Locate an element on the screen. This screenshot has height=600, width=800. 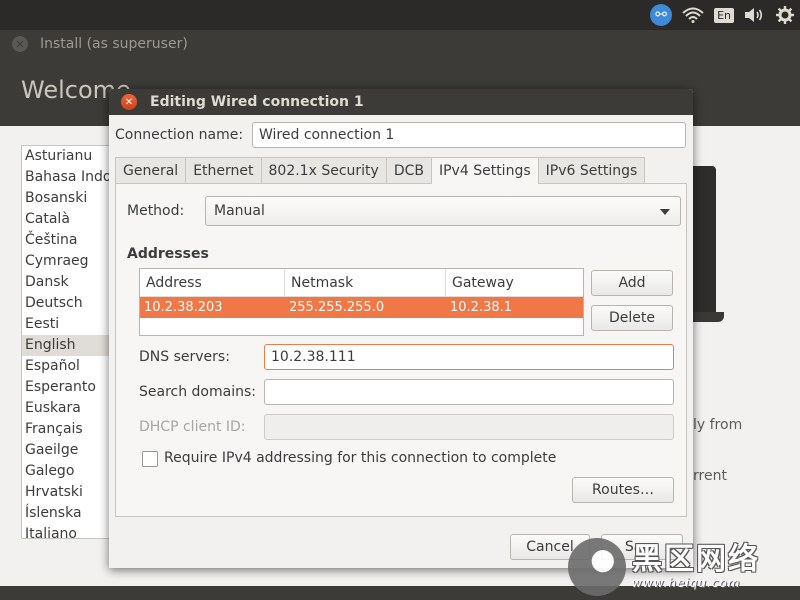
dns-servers-label: DNS servers: is located at coordinates (184, 357).